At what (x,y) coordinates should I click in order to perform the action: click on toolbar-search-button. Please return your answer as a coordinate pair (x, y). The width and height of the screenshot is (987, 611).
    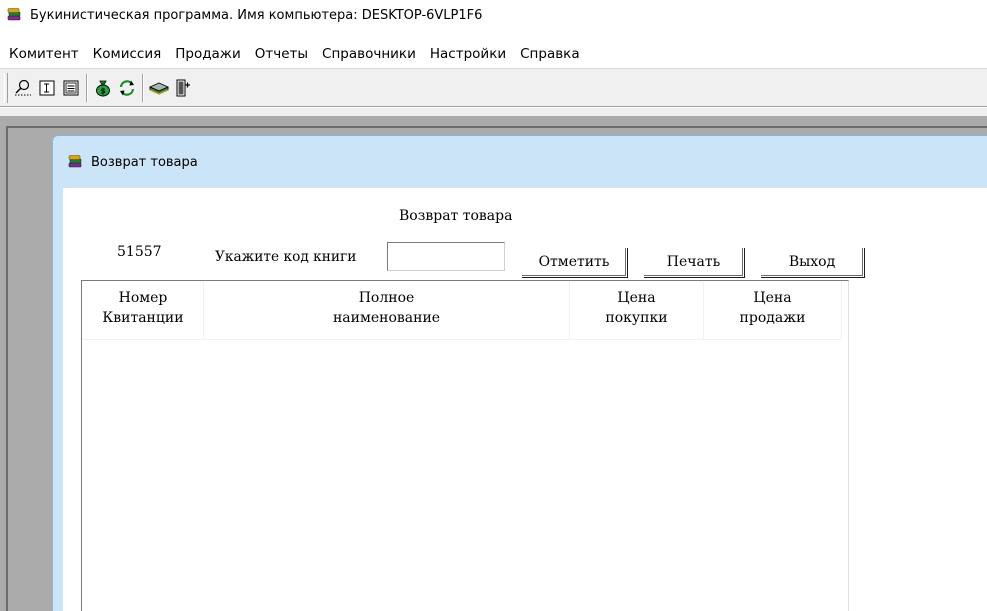
    Looking at the image, I should click on (23, 88).